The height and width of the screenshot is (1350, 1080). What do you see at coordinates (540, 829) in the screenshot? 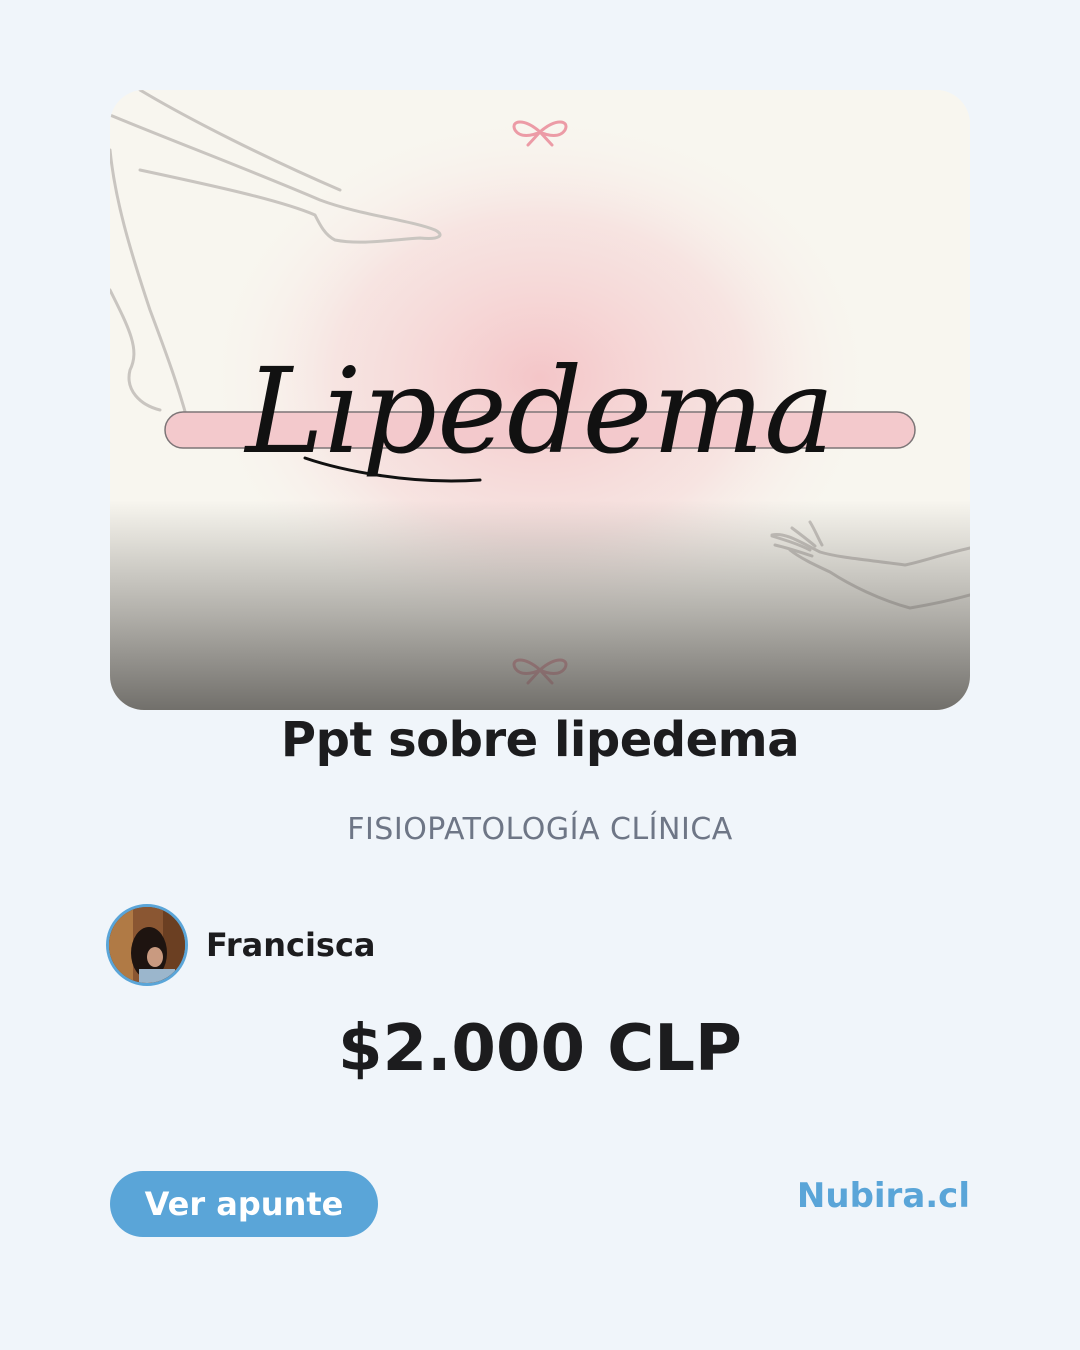
I see `subject-label: FISIOPATOLOGÍA CLÍNICA` at bounding box center [540, 829].